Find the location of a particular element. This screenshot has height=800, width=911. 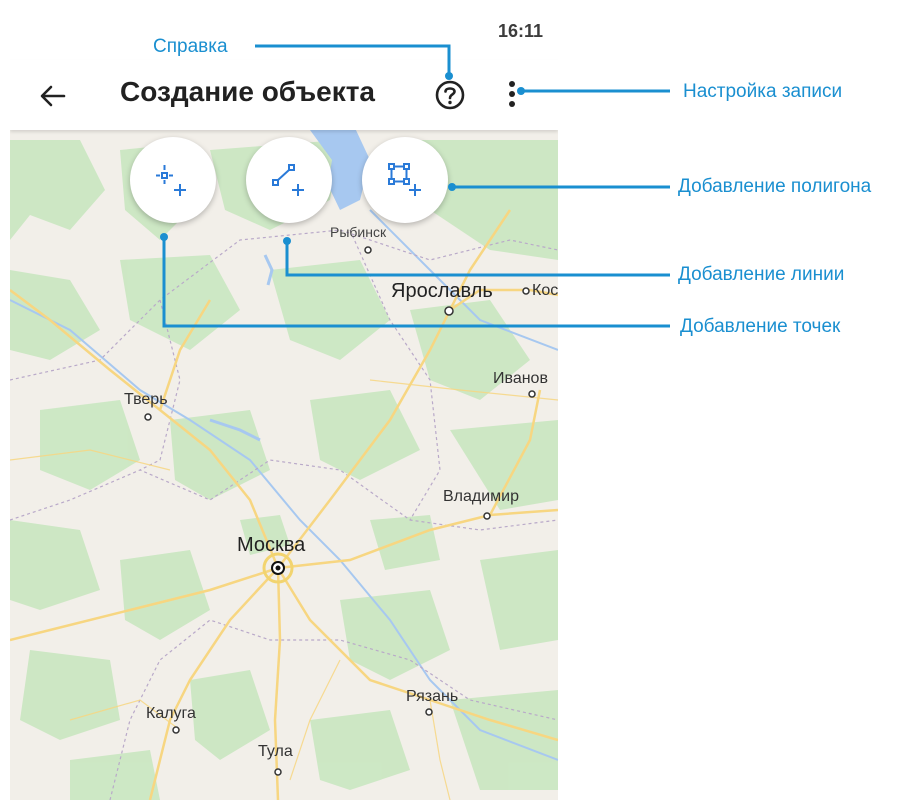

city-label-rybinsk: Рыбинск is located at coordinates (358, 232).